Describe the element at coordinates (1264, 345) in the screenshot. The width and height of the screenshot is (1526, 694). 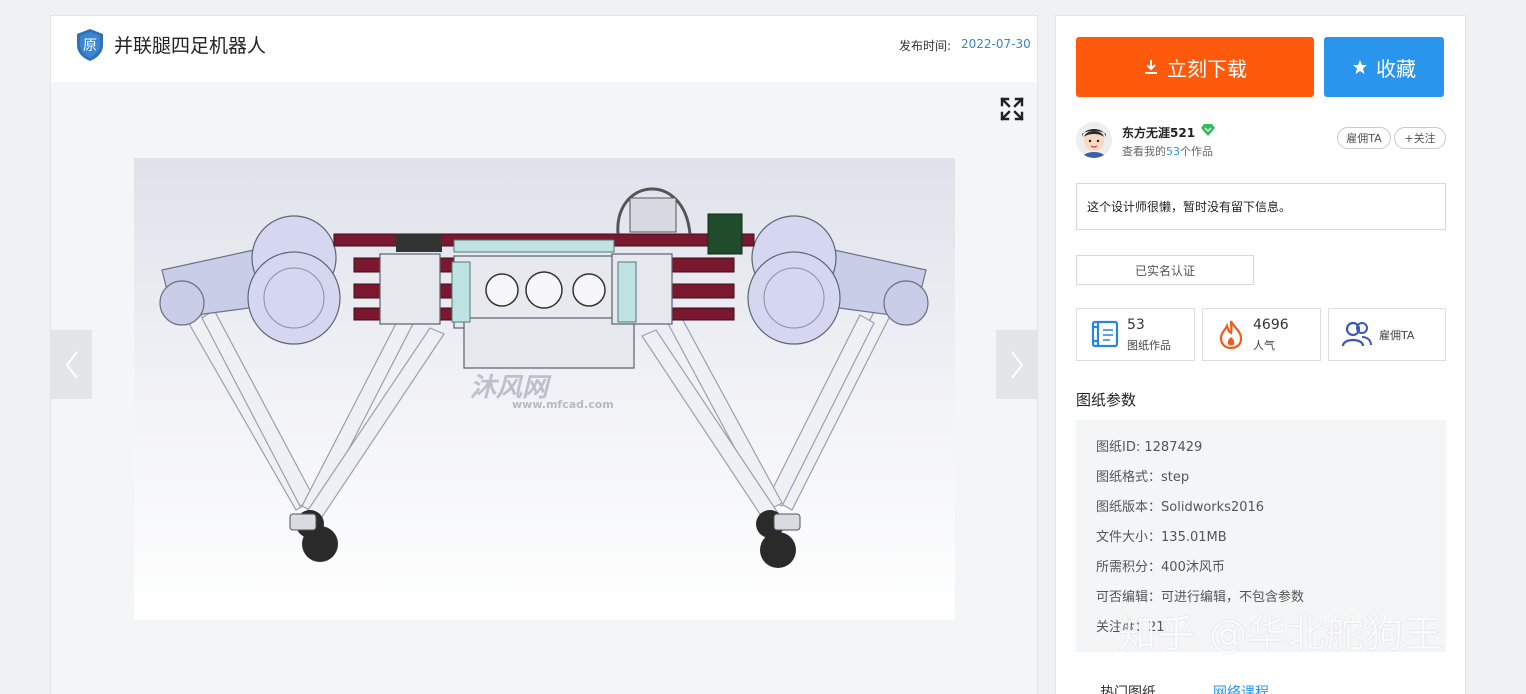
I see `stat-popularity-label: 人气` at that location.